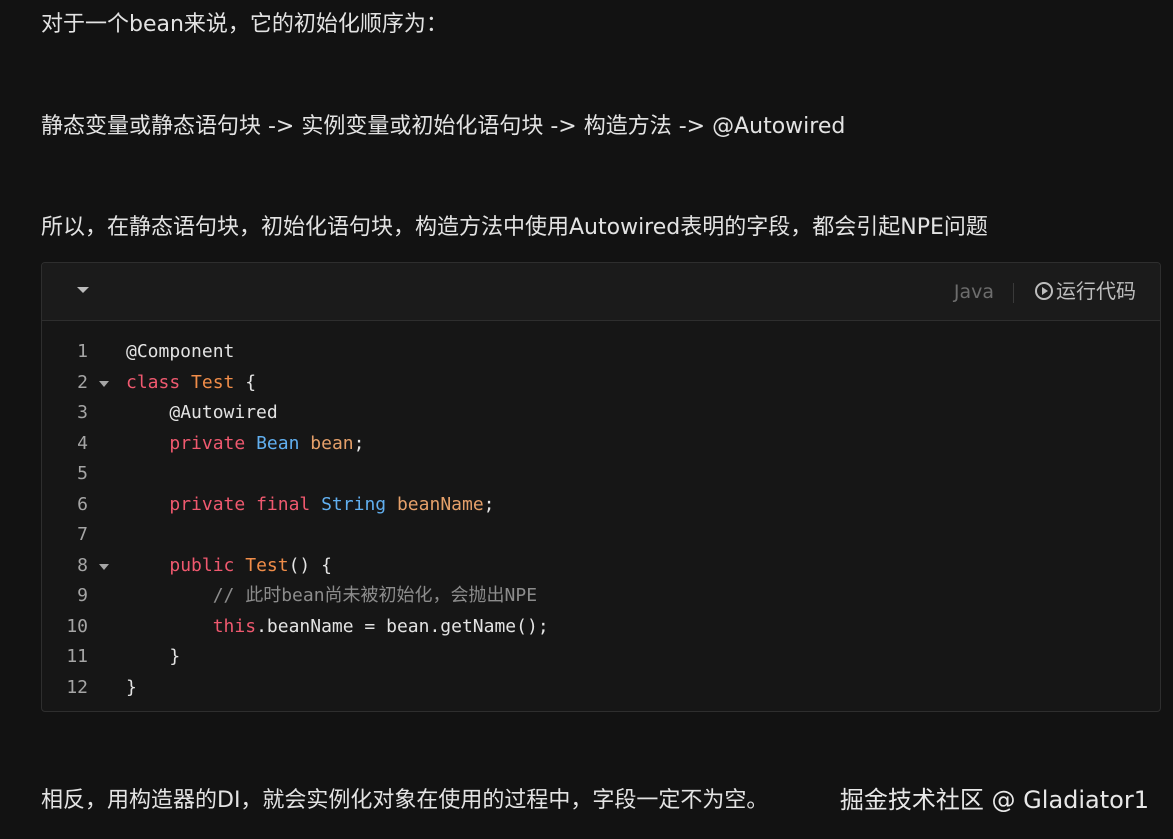 The image size is (1173, 839). Describe the element at coordinates (82, 595) in the screenshot. I see `line-number: 9` at that location.